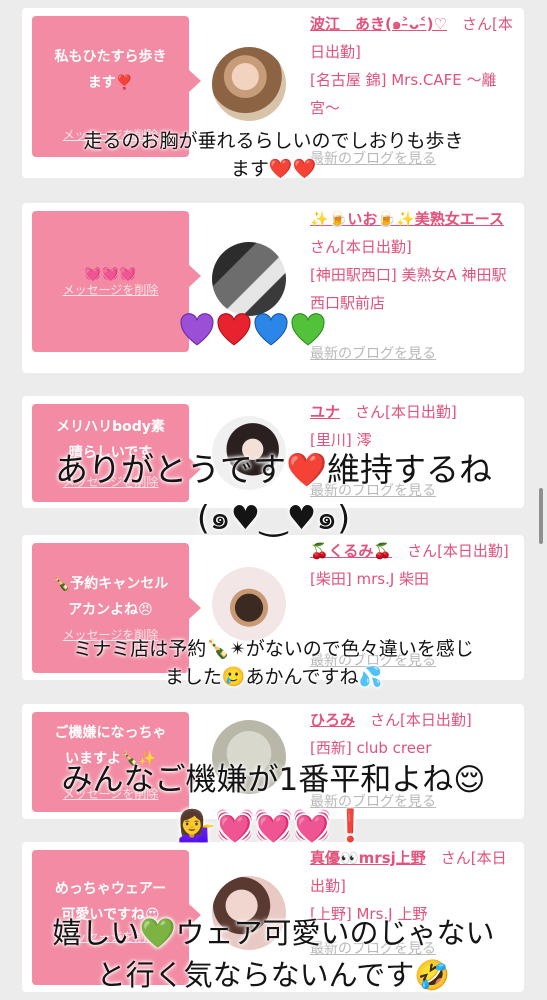 The width and height of the screenshot is (547, 1000). I want to click on profile-name-link: 波江 あき(๑˃̵ᴗ˂̵)♡, so click(378, 24).